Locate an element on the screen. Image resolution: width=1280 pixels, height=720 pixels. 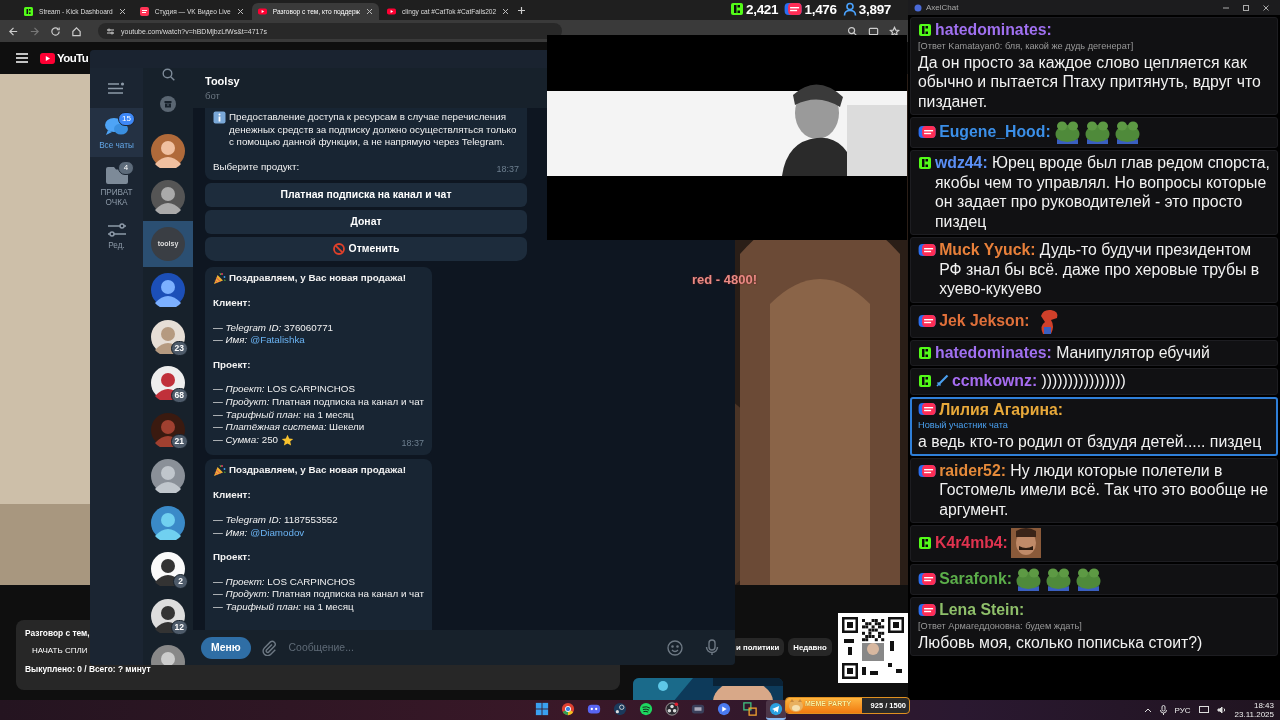
section-heading: Проект: is located at coordinates (232, 557).